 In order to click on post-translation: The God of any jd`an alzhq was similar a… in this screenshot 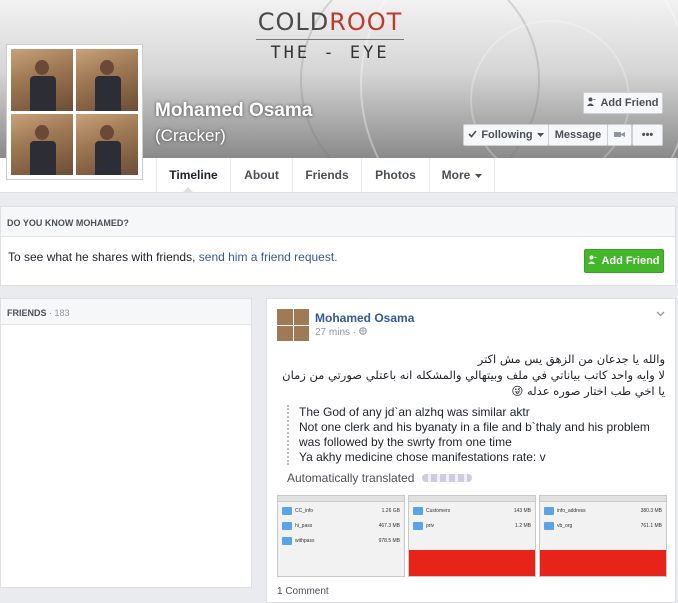, I will do `click(477, 435)`.